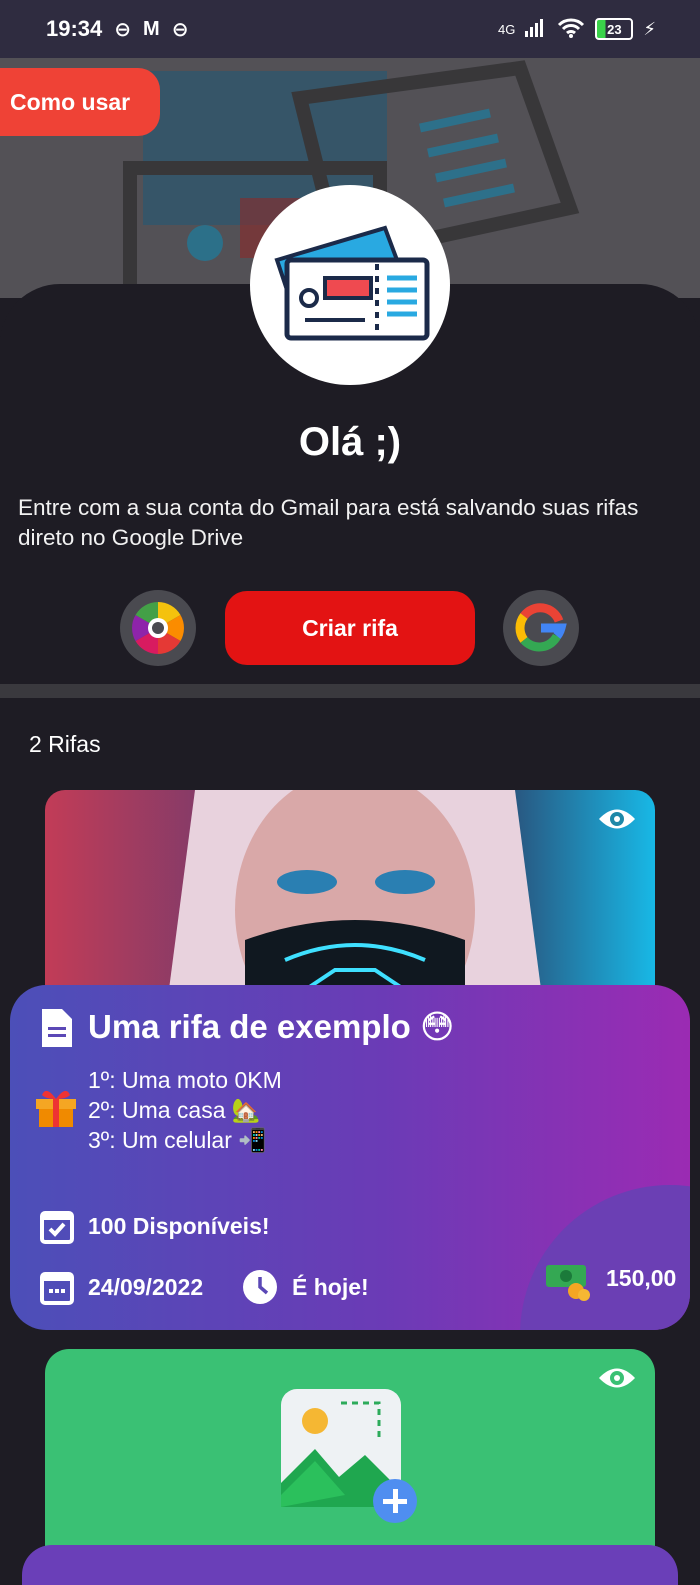 This screenshot has width=700, height=1585. Describe the element at coordinates (271, 1026) in the screenshot. I see `raffle-title: Uma rifa de exemplo 😳` at that location.